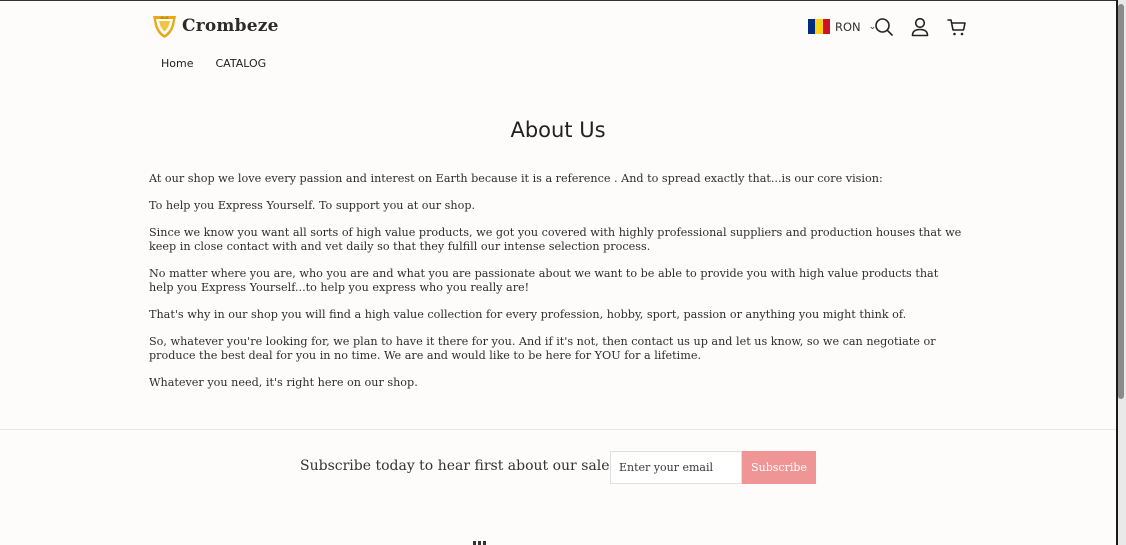  I want to click on nav-item-catalog: CATALOG, so click(240, 63).